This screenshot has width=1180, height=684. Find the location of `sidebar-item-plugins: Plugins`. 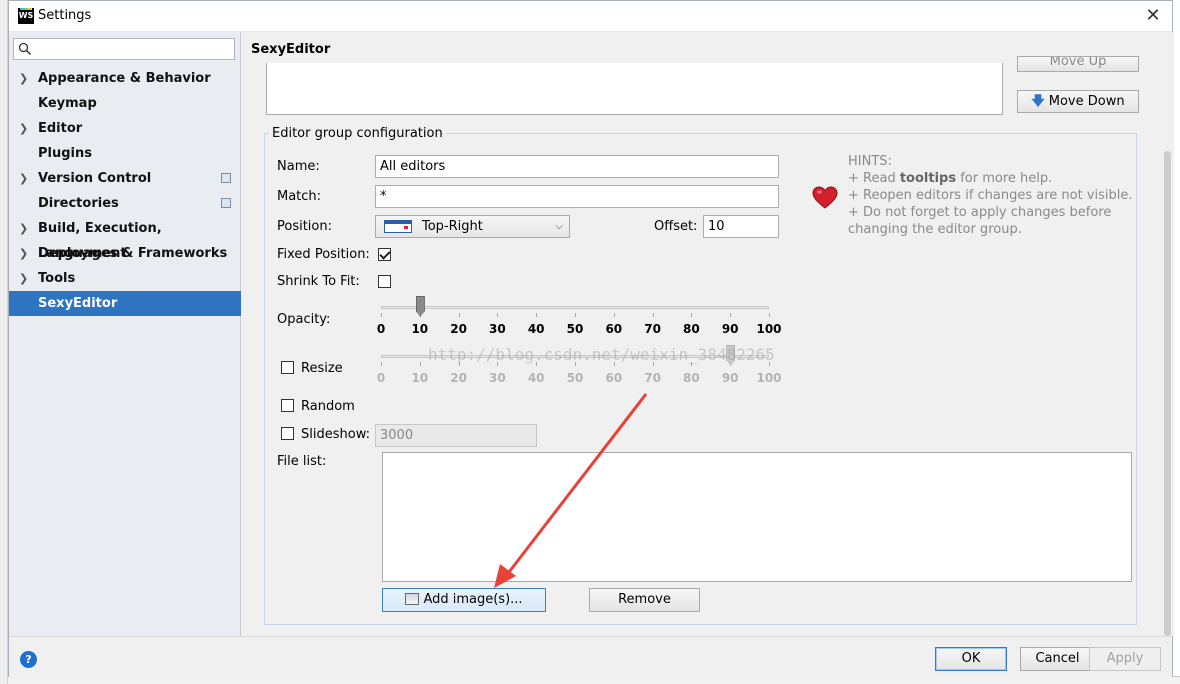

sidebar-item-plugins: Plugins is located at coordinates (125, 153).